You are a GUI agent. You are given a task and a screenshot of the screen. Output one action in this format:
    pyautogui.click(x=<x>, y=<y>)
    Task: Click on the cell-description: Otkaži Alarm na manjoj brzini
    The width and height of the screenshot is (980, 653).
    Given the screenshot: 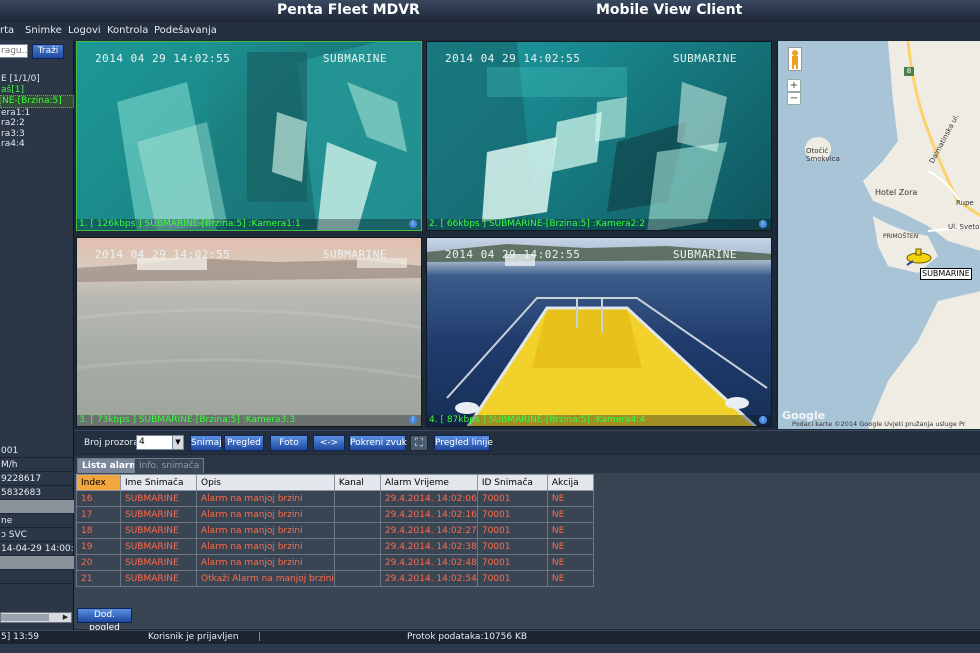 What is the action you would take?
    pyautogui.click(x=265, y=578)
    